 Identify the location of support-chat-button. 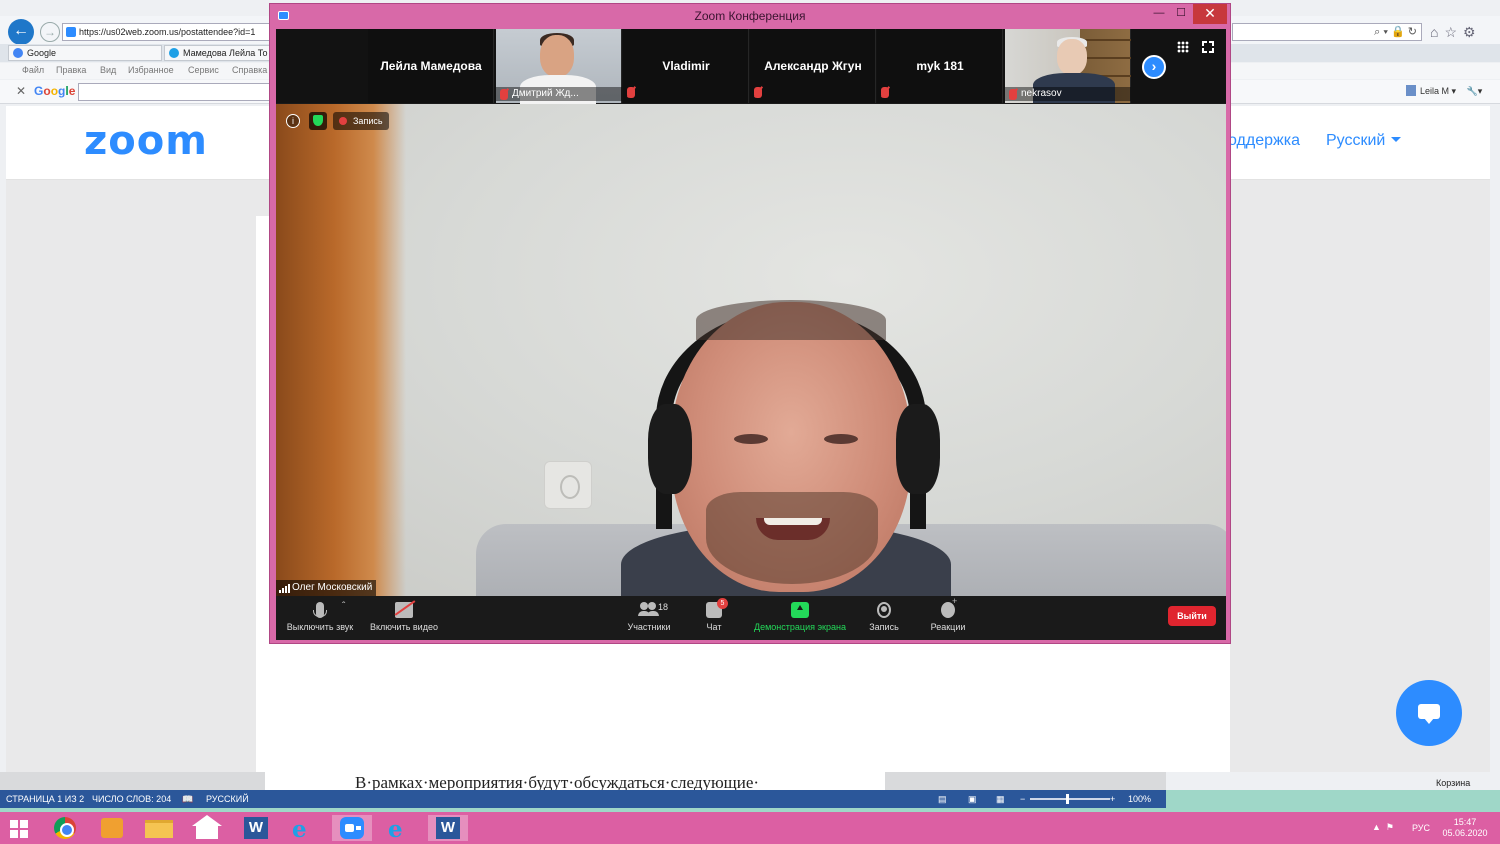
(1429, 713).